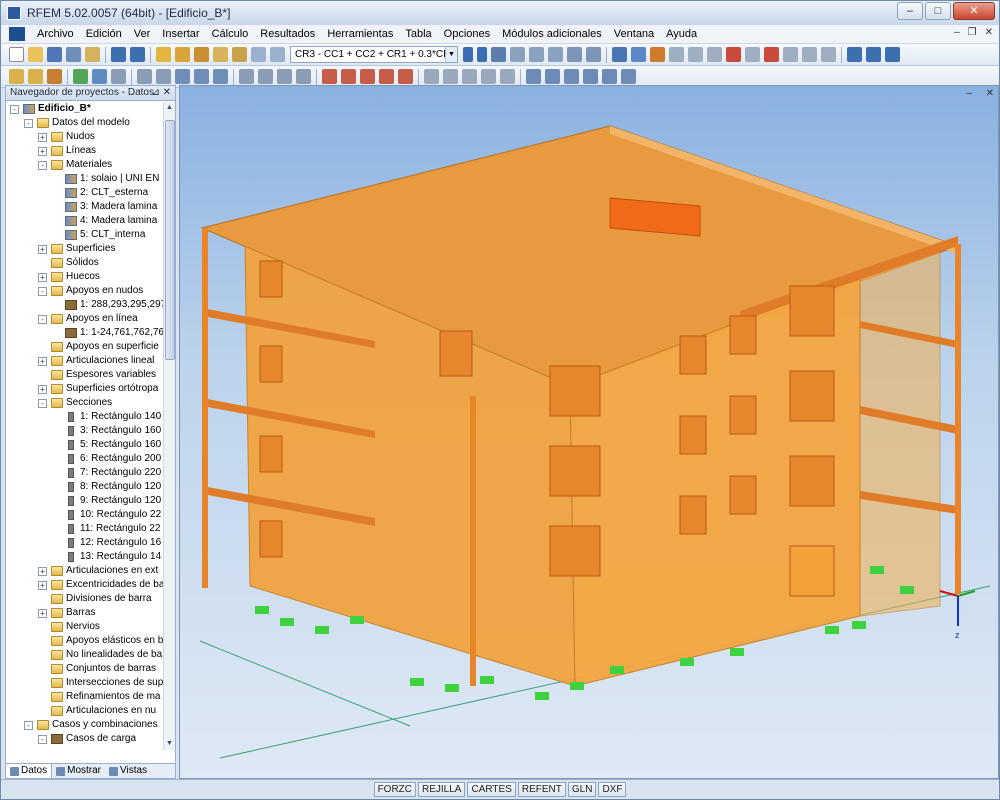 Image resolution: width=1000 pixels, height=800 pixels. What do you see at coordinates (367, 76) in the screenshot?
I see `line-load-icon` at bounding box center [367, 76].